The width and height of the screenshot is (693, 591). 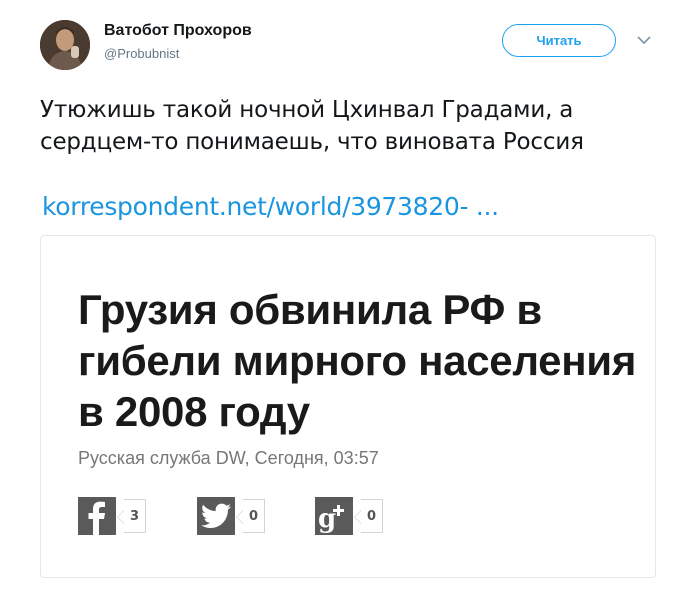 I want to click on twitter-icon, so click(x=216, y=516).